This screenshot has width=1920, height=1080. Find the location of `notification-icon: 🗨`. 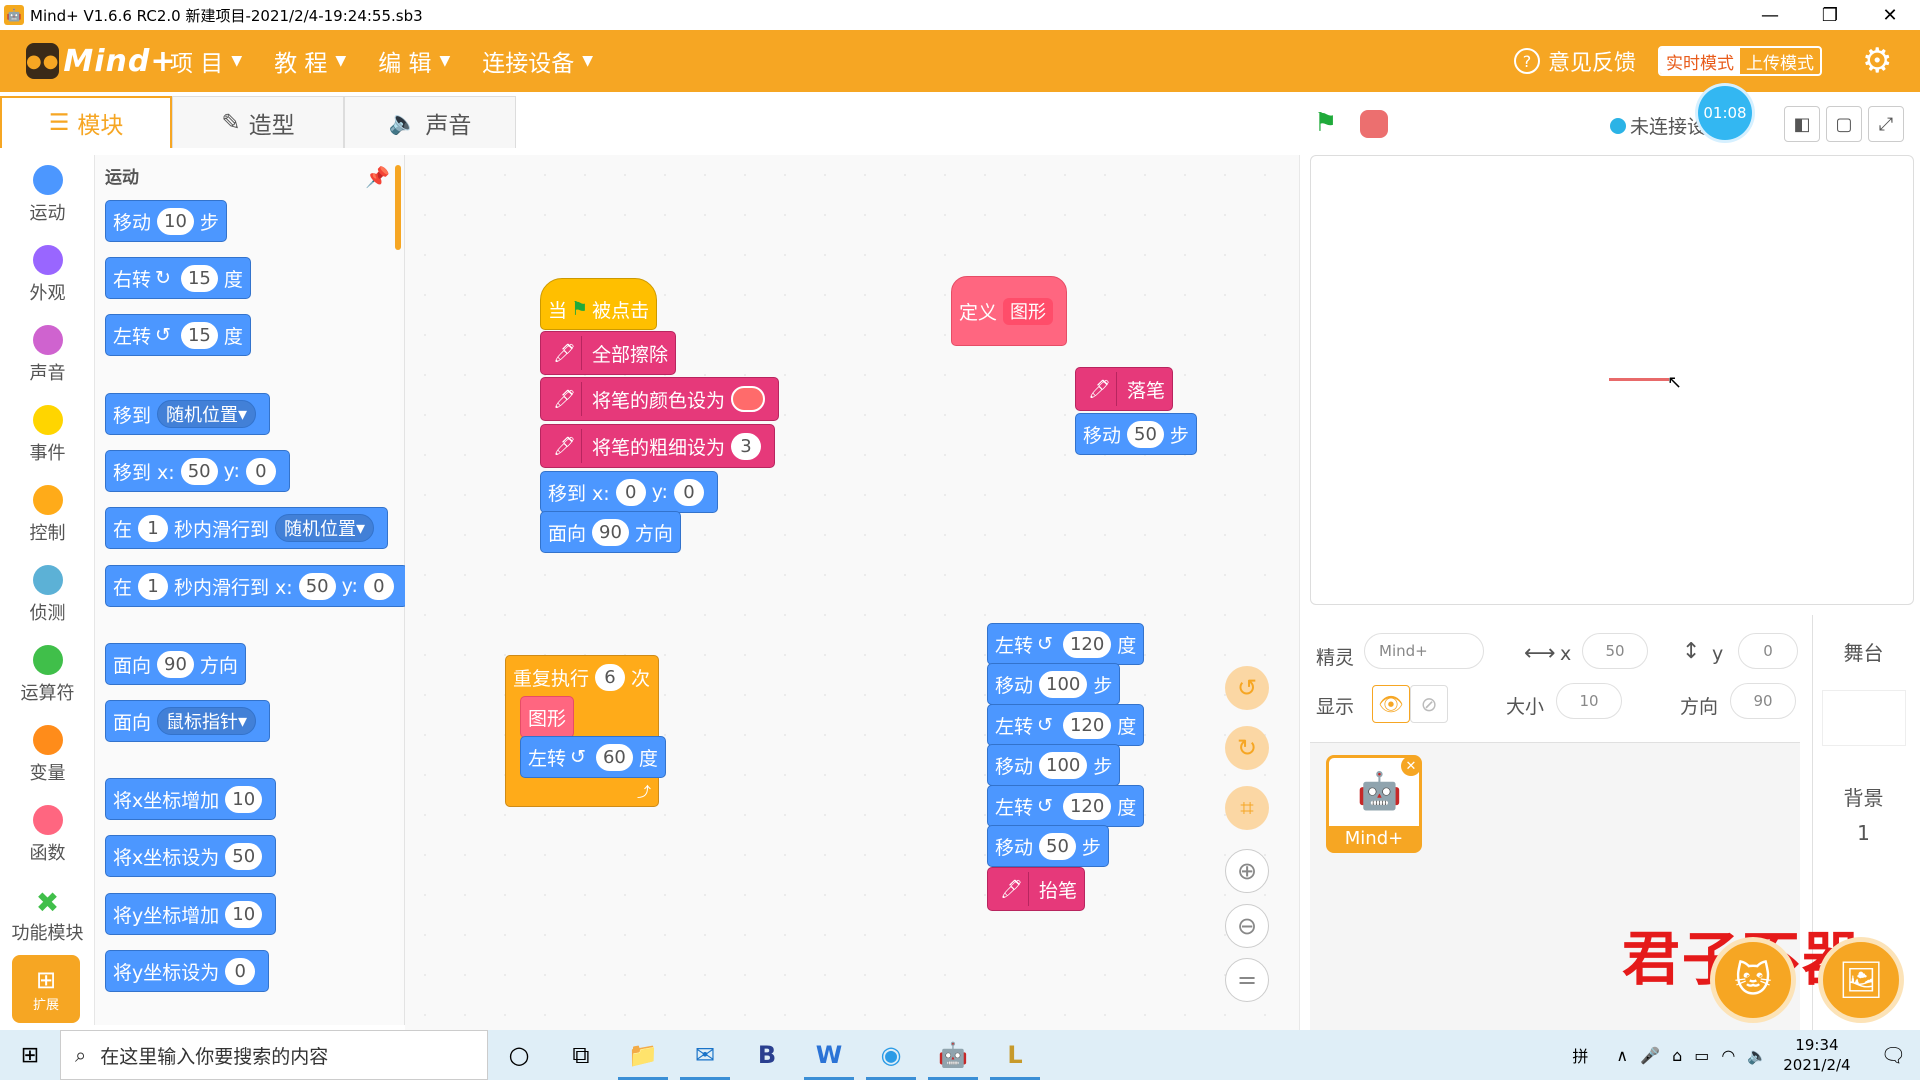

notification-icon: 🗨 is located at coordinates (1893, 1055).